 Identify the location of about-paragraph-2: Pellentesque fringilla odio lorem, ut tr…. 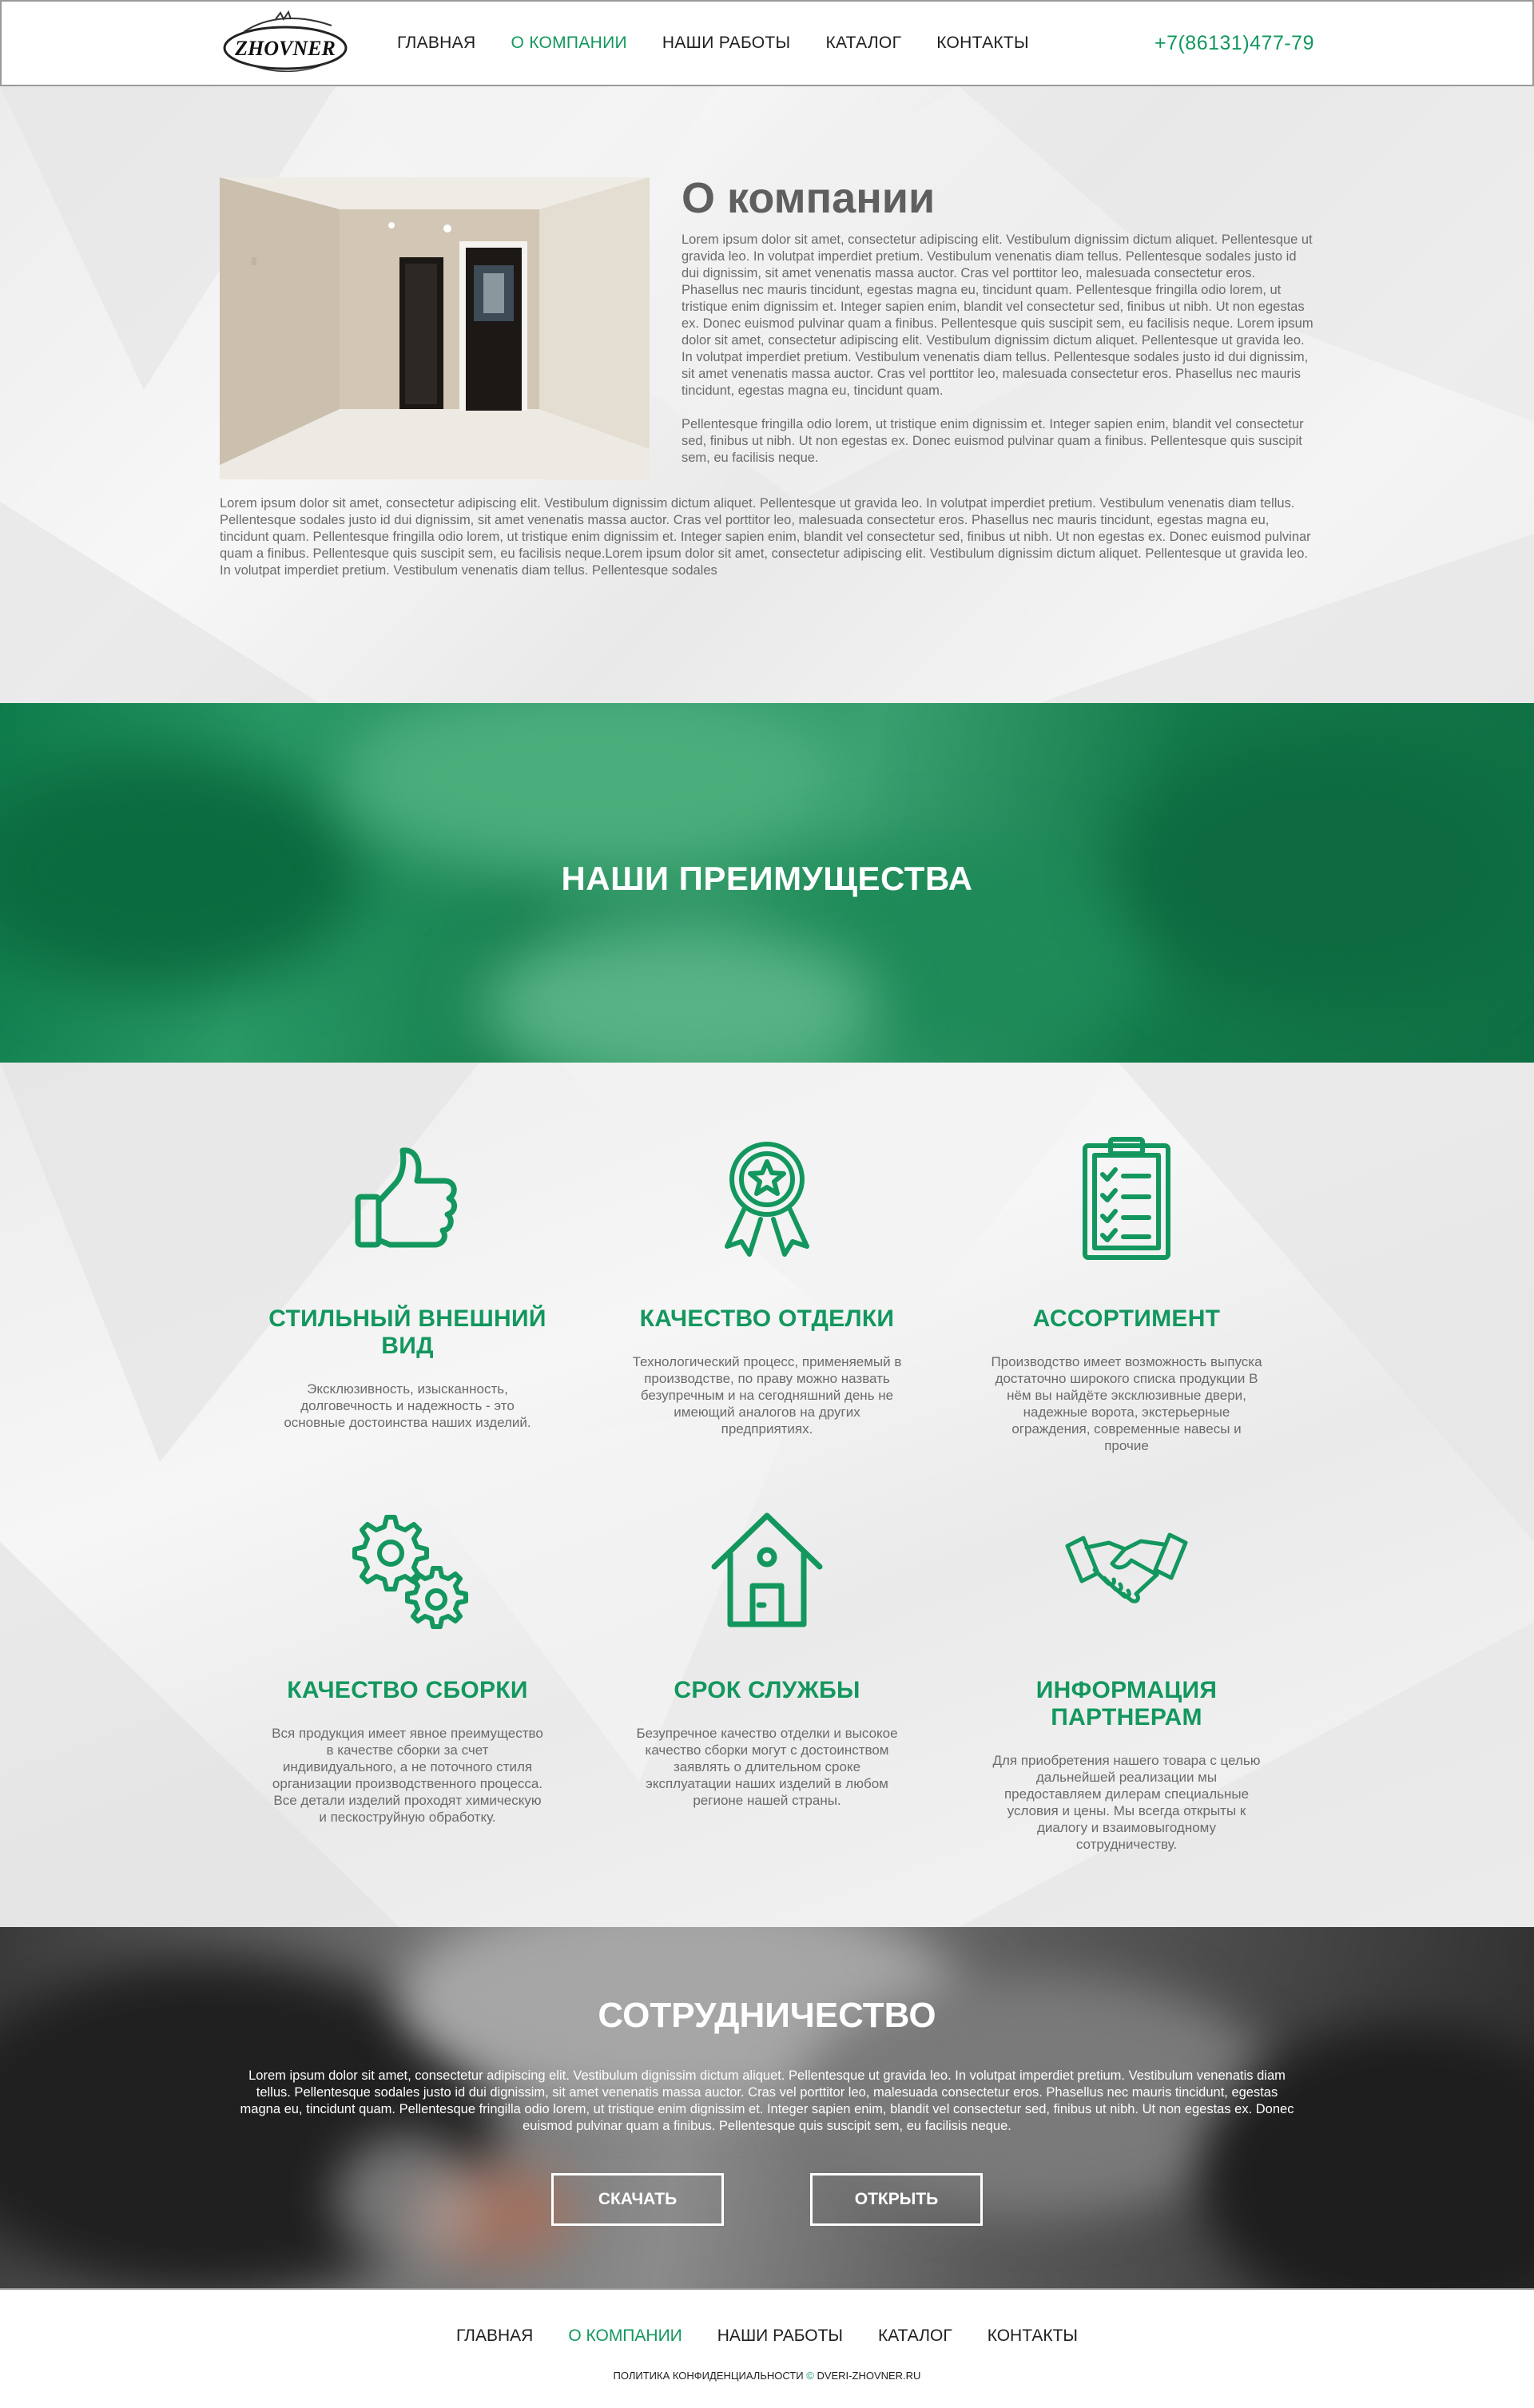
(993, 441).